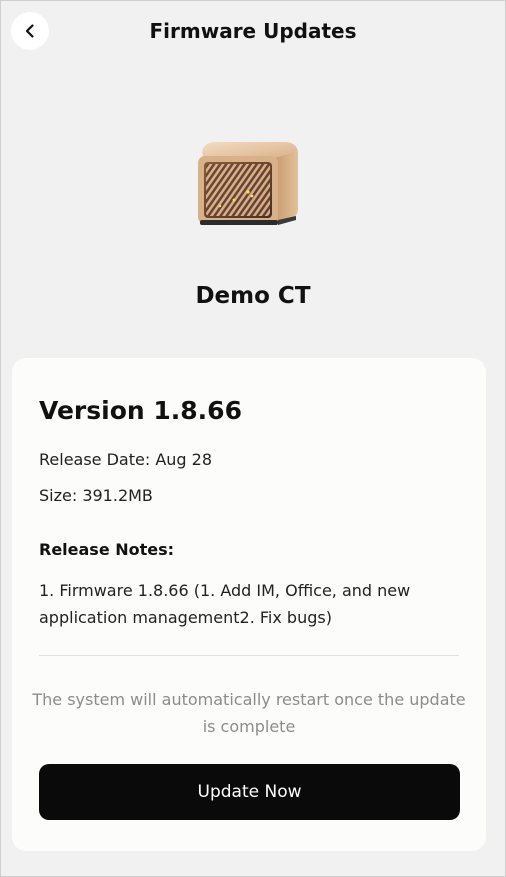 This screenshot has height=877, width=506. Describe the element at coordinates (248, 183) in the screenshot. I see `nas-device-image` at that location.